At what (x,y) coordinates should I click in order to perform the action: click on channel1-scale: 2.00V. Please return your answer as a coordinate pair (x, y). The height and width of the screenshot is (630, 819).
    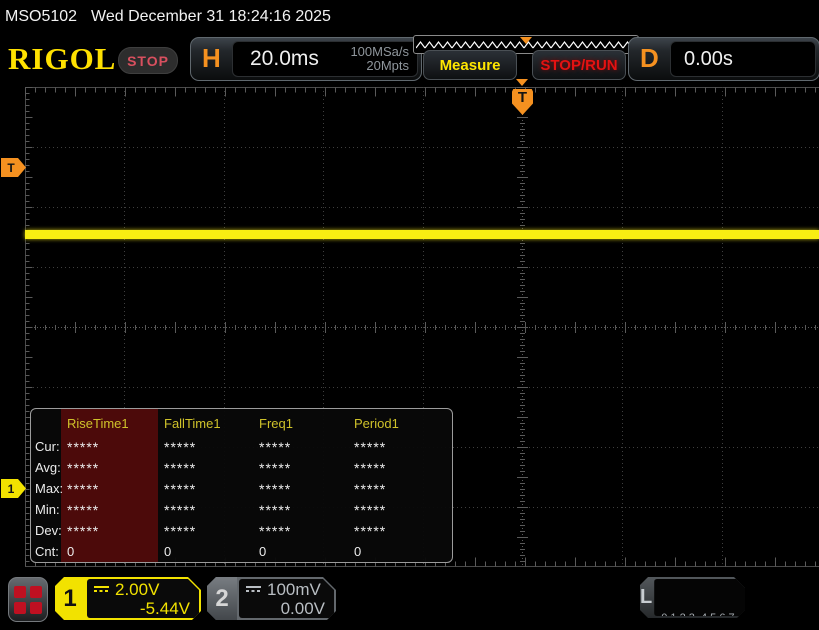
    Looking at the image, I should click on (137, 589).